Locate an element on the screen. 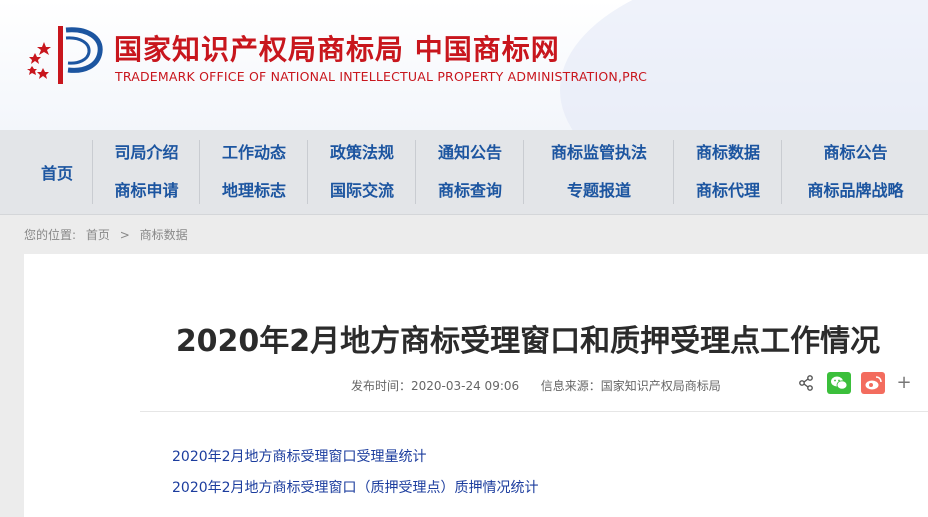 The image size is (928, 517). share-icon is located at coordinates (806, 383).